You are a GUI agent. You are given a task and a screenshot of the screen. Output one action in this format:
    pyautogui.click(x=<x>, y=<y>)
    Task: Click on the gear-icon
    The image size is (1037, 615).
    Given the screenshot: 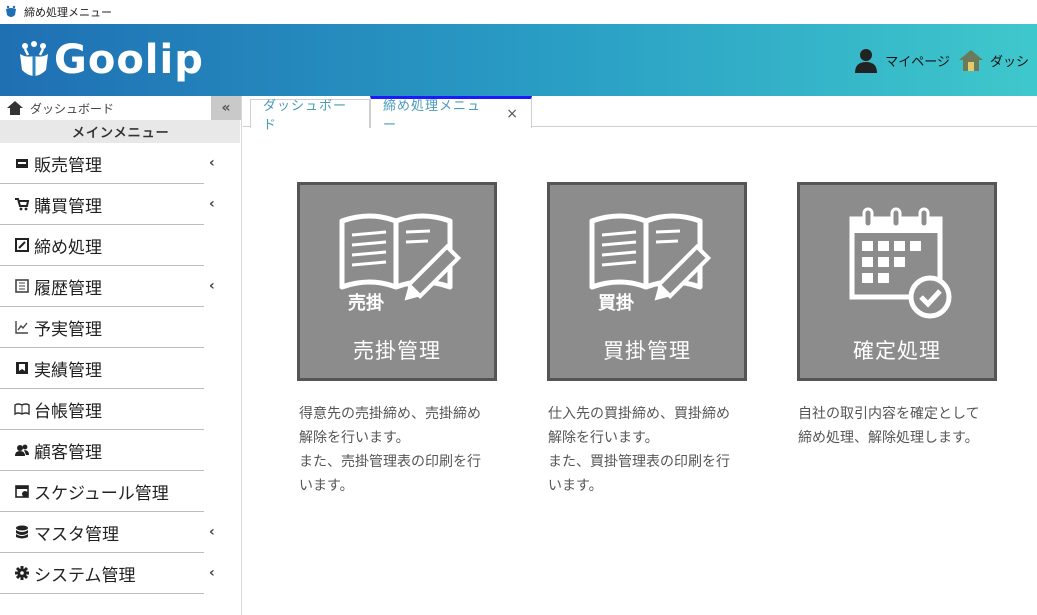 What is the action you would take?
    pyautogui.click(x=22, y=573)
    